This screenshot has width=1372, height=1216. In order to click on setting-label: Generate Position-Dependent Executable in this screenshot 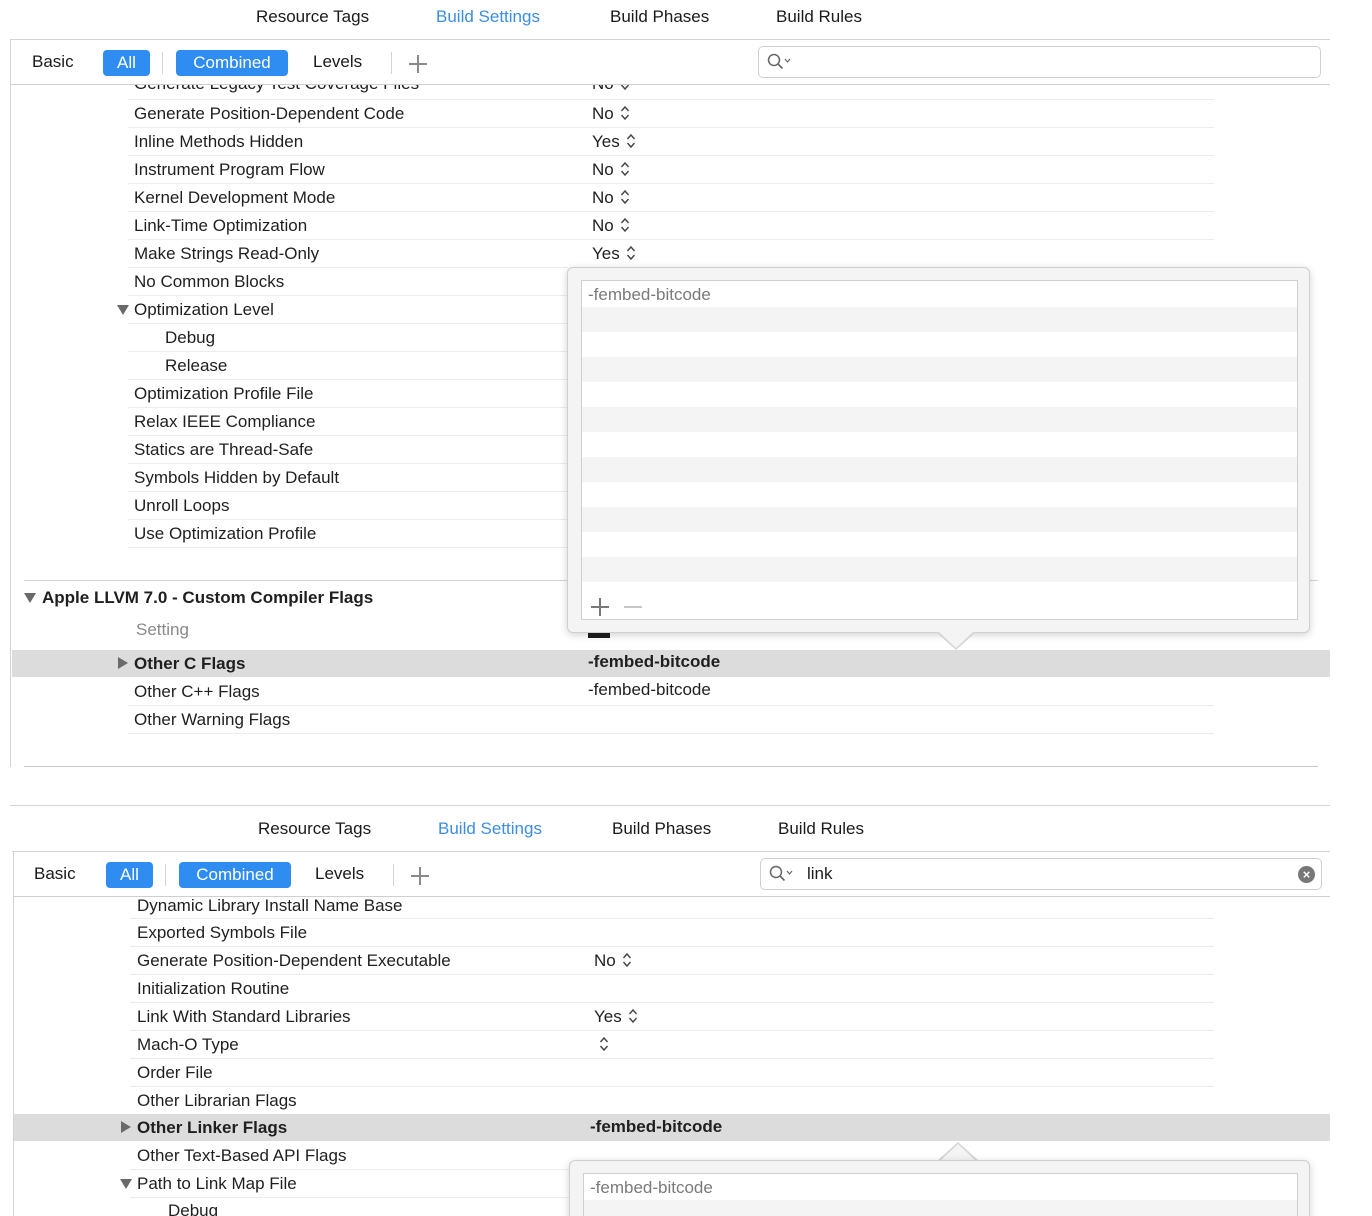, I will do `click(294, 960)`.